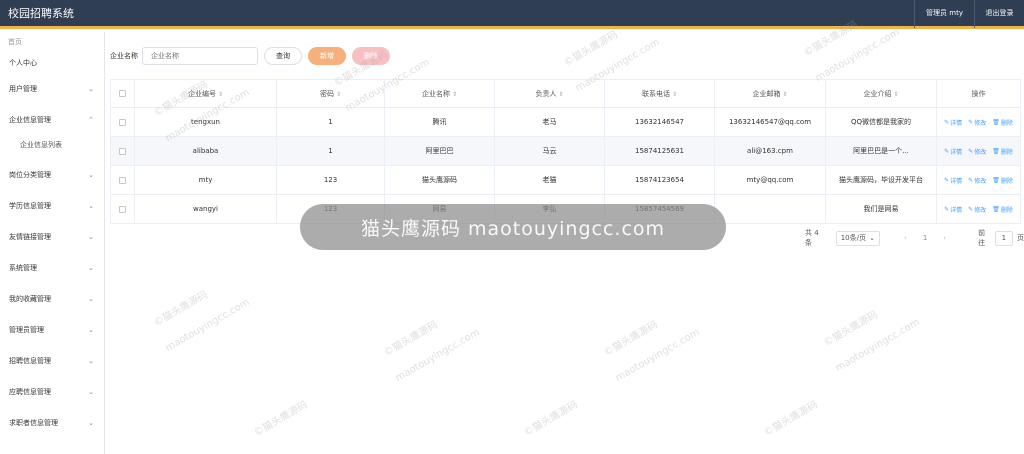  Describe the element at coordinates (52, 89) in the screenshot. I see `sidebar-item-user-management: 用户管理 ⌄` at that location.